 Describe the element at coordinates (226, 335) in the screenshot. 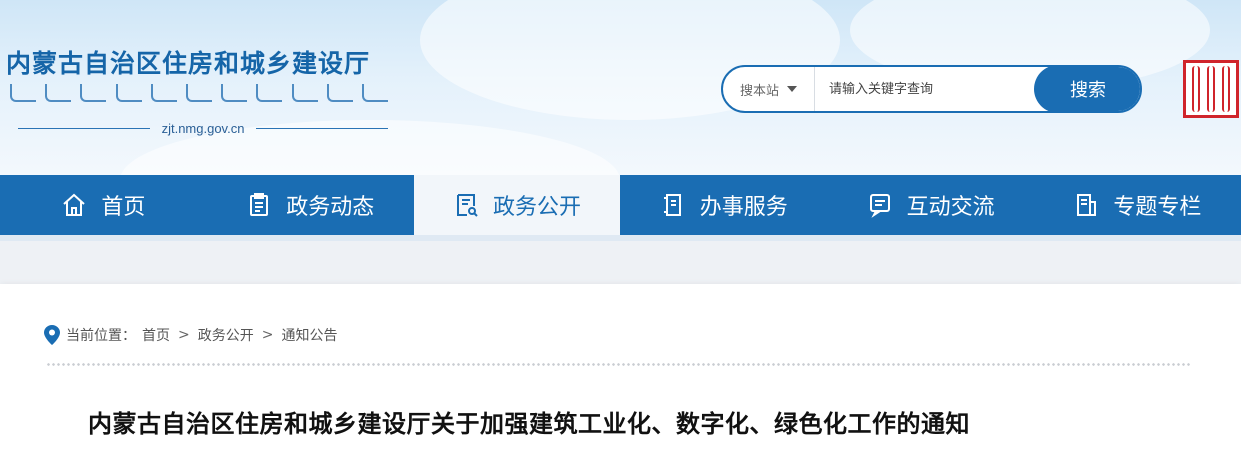

I see `breadcrumb-link-public-affairs: 政务公开` at that location.